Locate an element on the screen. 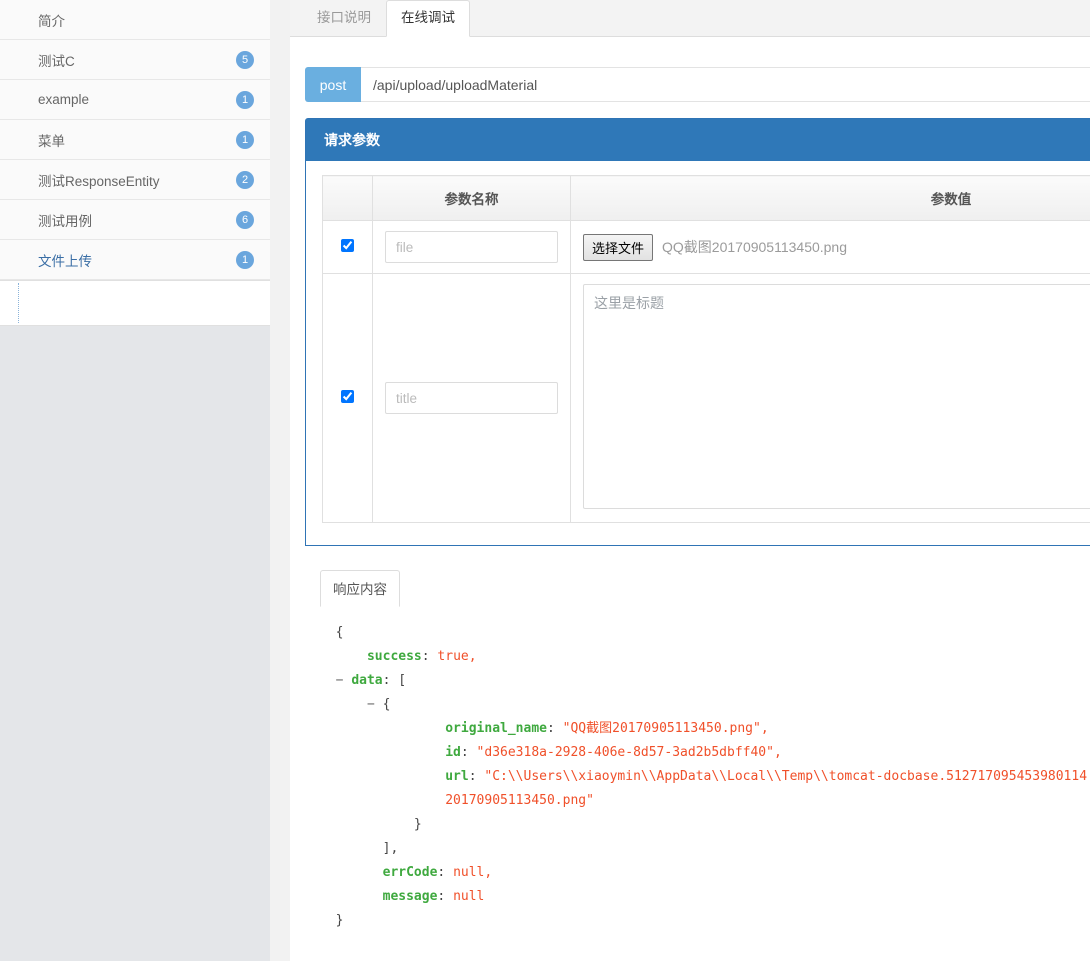 Image resolution: width=1090 pixels, height=961 pixels. json-key: original_name is located at coordinates (496, 728).